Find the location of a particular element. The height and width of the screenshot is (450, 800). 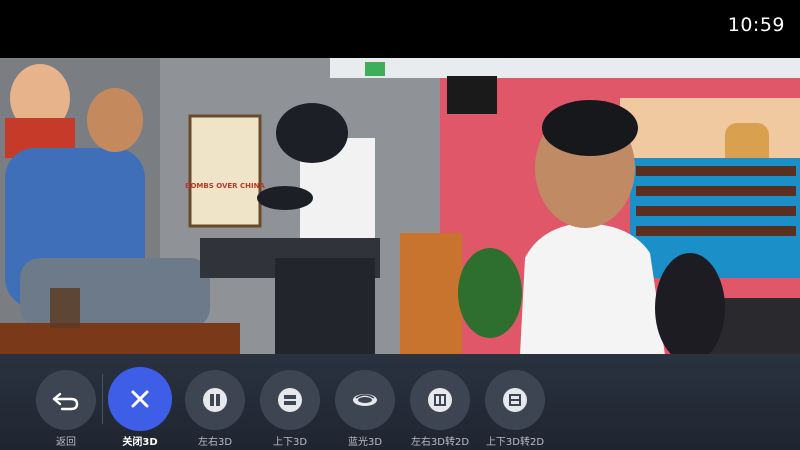

side-by-side-icon is located at coordinates (215, 400).